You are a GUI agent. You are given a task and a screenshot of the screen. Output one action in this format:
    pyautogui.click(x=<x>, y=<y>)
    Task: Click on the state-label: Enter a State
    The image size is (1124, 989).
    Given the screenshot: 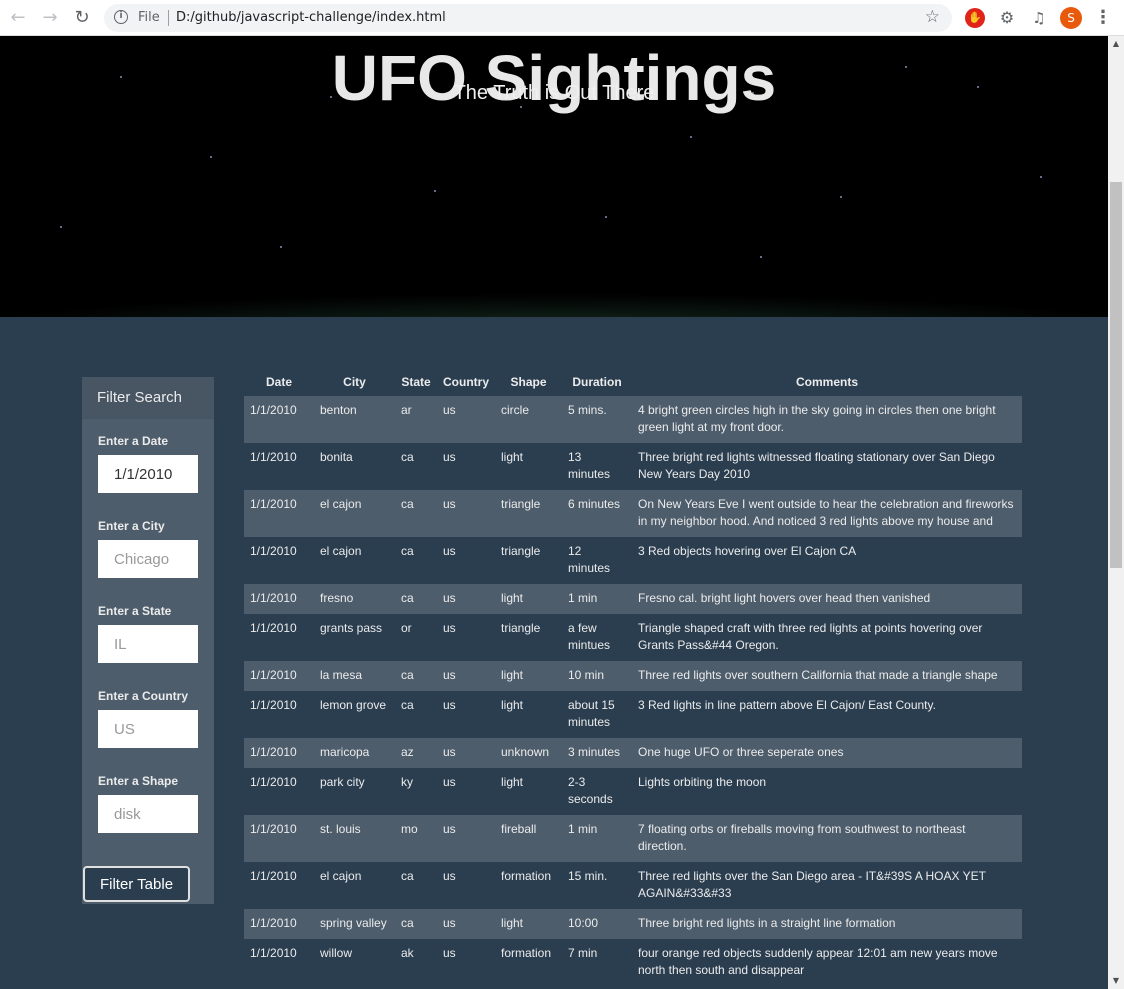 What is the action you would take?
    pyautogui.click(x=135, y=611)
    